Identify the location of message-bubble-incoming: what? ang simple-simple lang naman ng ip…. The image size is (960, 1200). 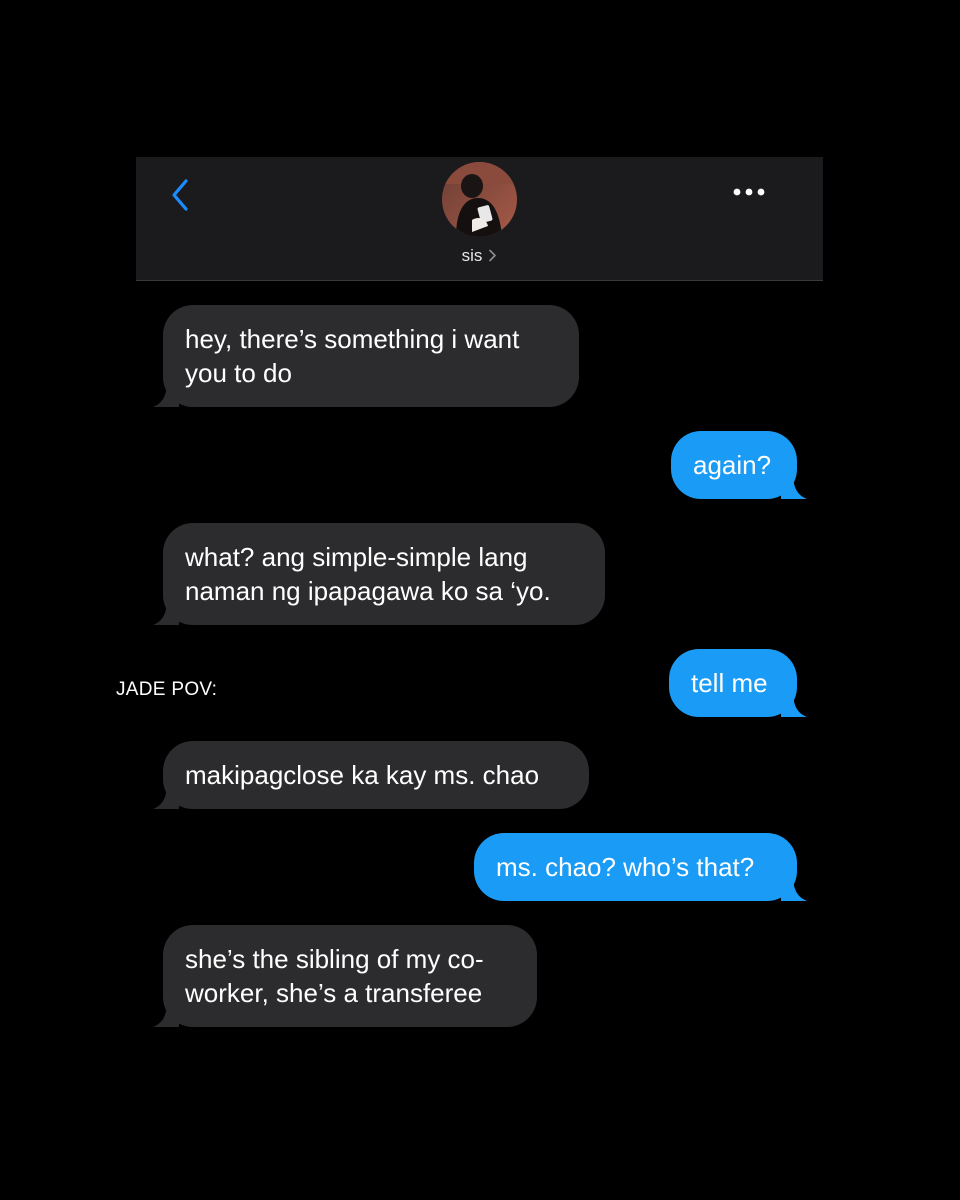
(379, 574).